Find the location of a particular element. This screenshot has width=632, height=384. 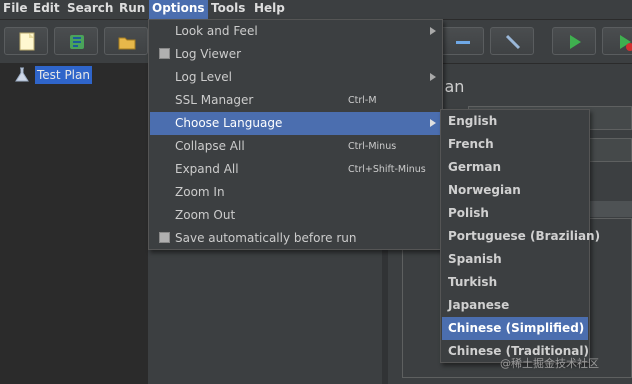

templates-icon is located at coordinates (77, 42).